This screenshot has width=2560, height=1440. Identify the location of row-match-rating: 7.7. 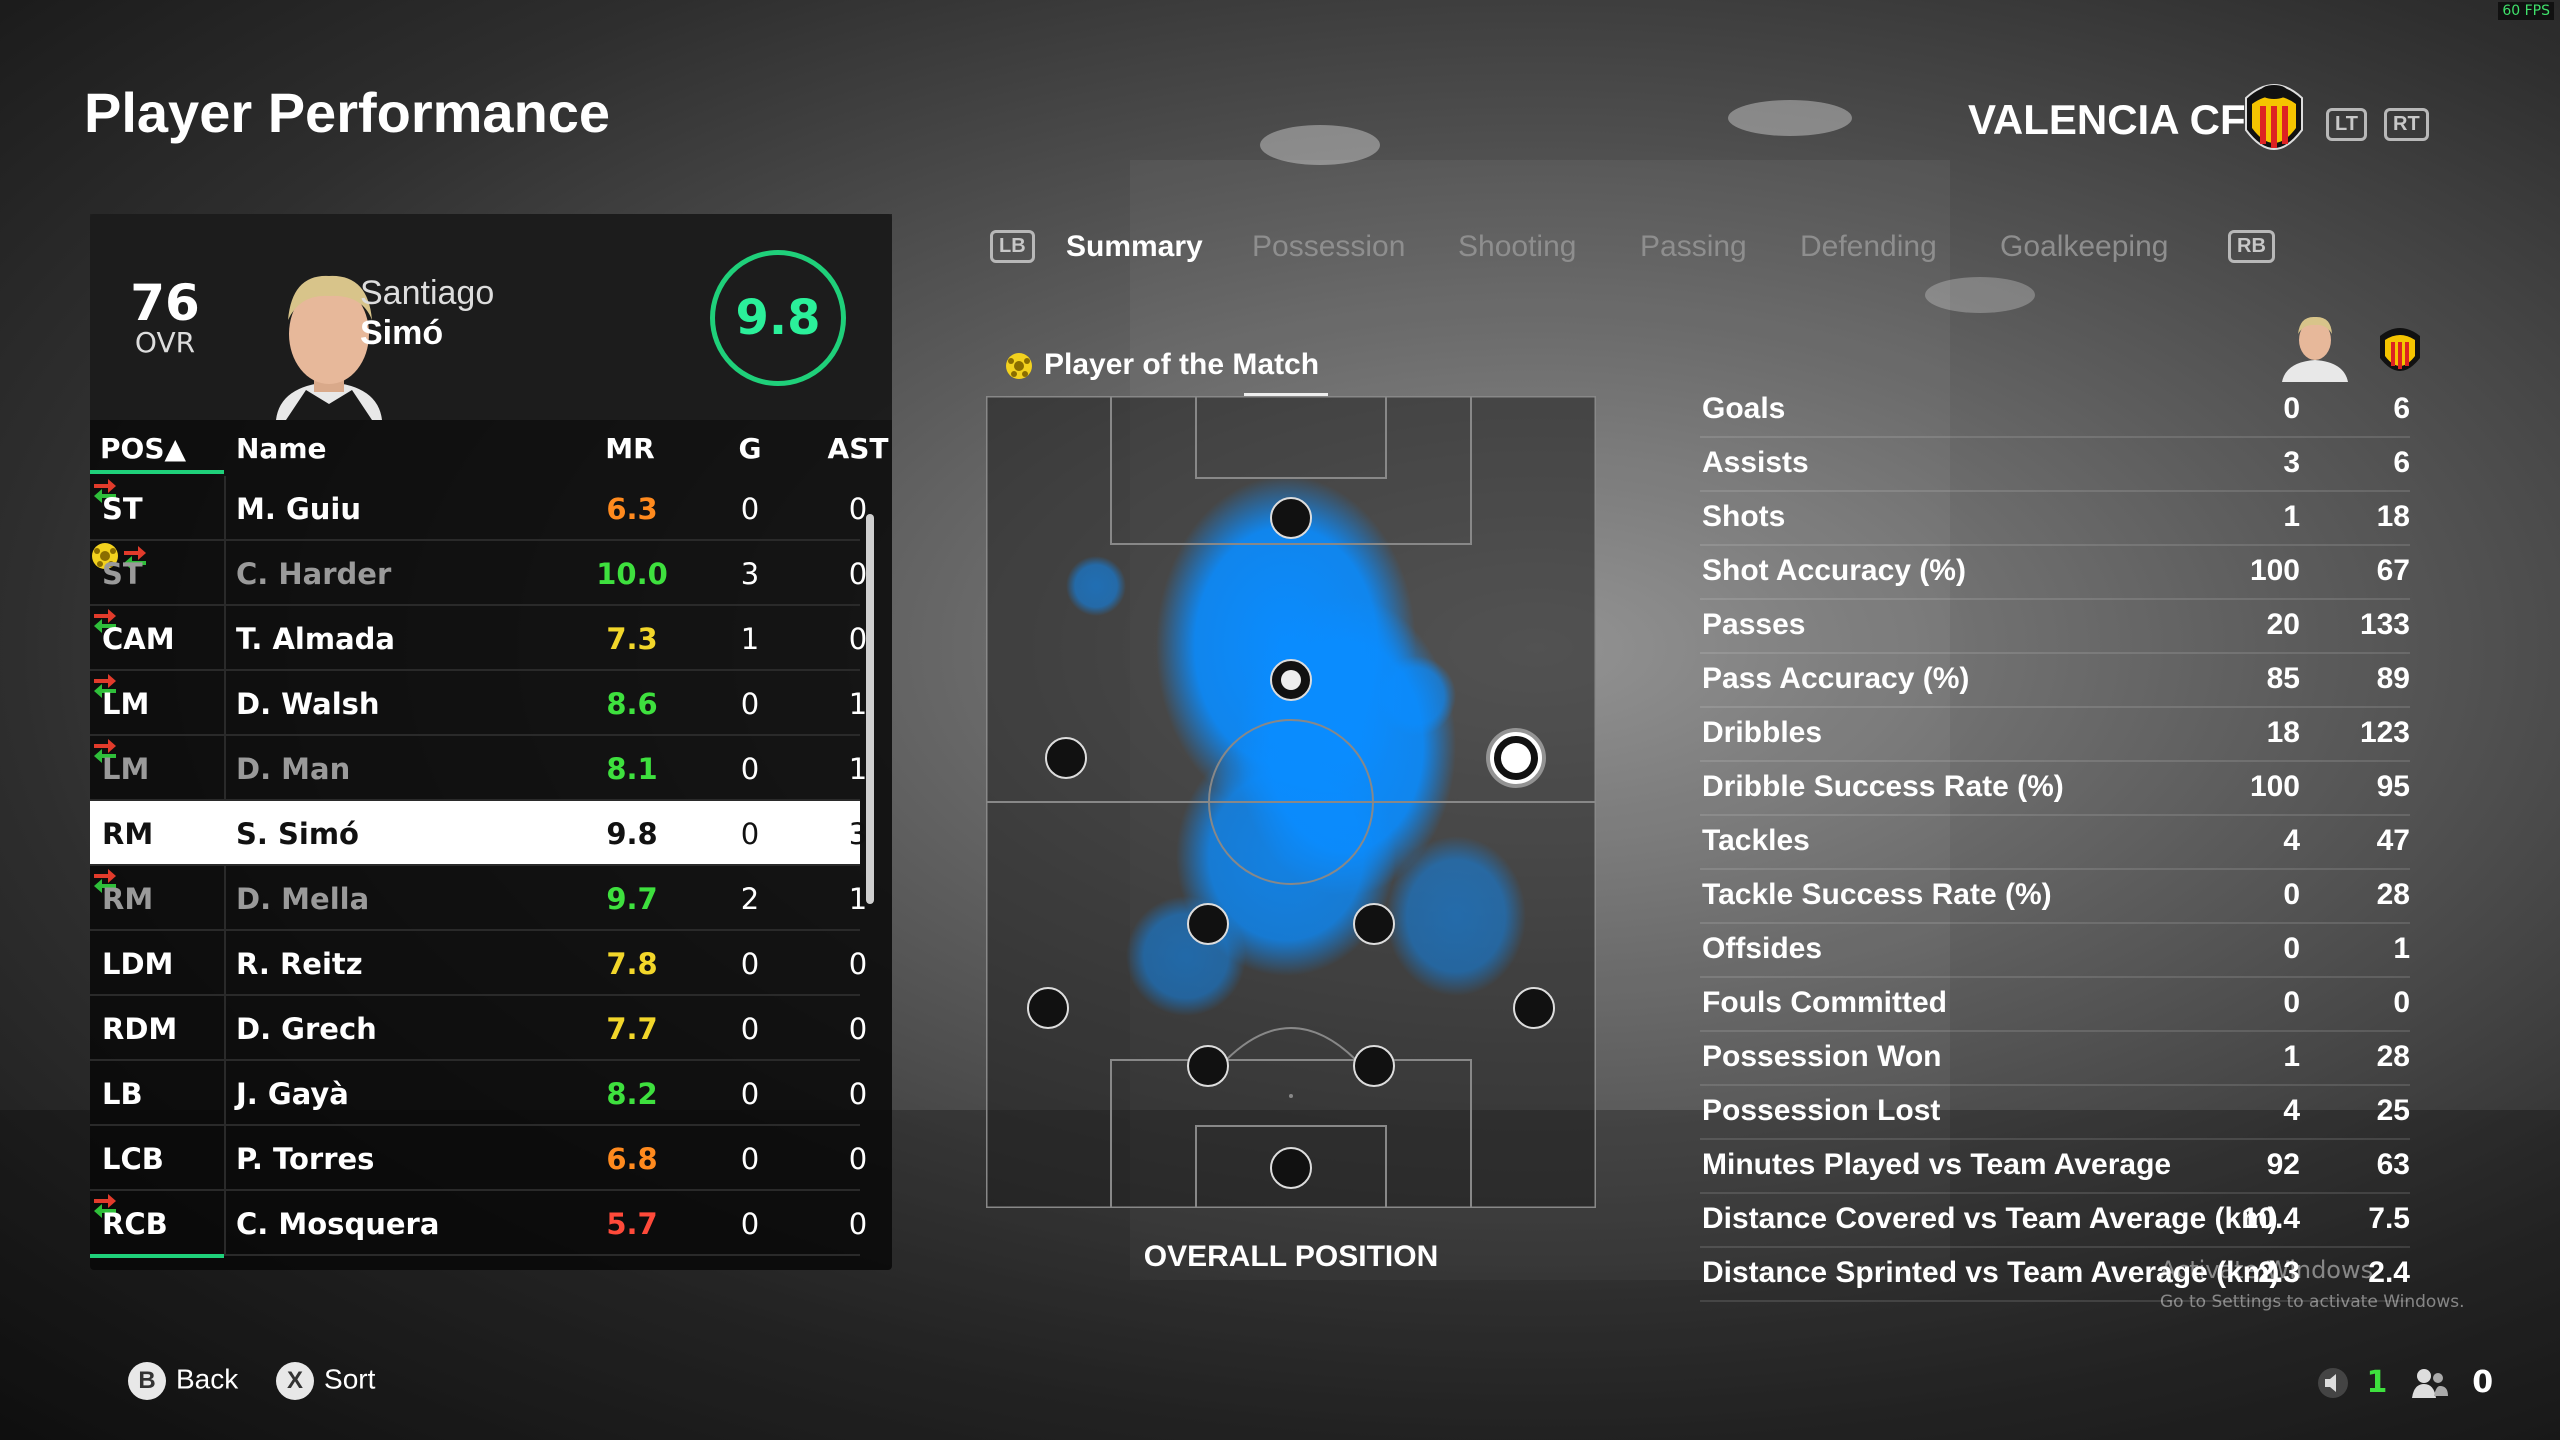
(632, 1029).